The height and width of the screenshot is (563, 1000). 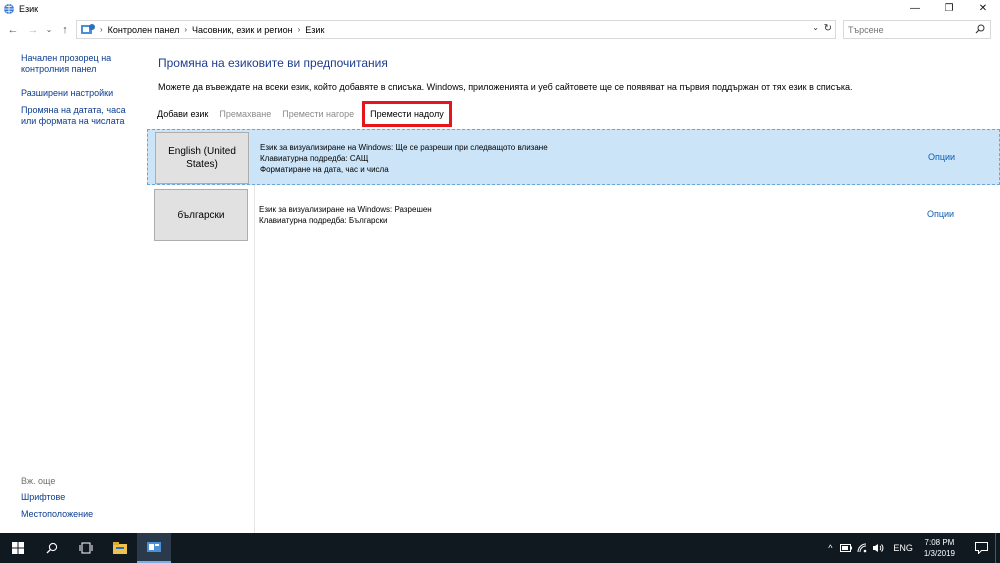 I want to click on taskbar: ^ ENG 7:08 PM 1/3/2019, so click(x=500, y=548).